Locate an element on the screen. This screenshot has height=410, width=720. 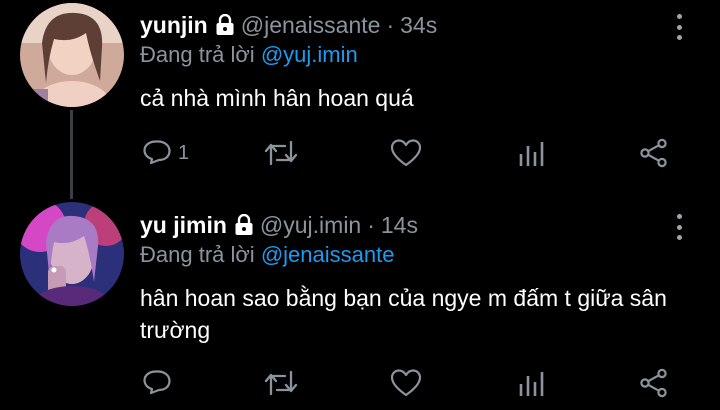
tweet-header: yu jimin @yuj.imin · 14s is located at coordinates (279, 225).